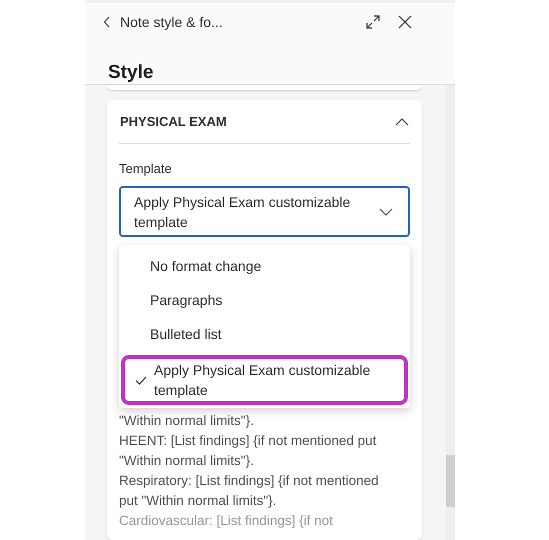 The height and width of the screenshot is (540, 549). What do you see at coordinates (264, 211) in the screenshot?
I see `template-dropdown: Apply Physical Exam customizable template` at bounding box center [264, 211].